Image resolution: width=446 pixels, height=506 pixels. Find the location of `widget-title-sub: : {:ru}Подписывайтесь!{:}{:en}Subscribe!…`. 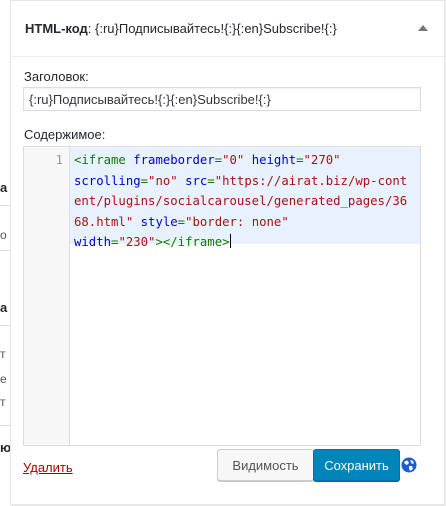

widget-title-sub: : {:ru}Подписывайтесь!{:}{:en}Subscribe!… is located at coordinates (212, 28).